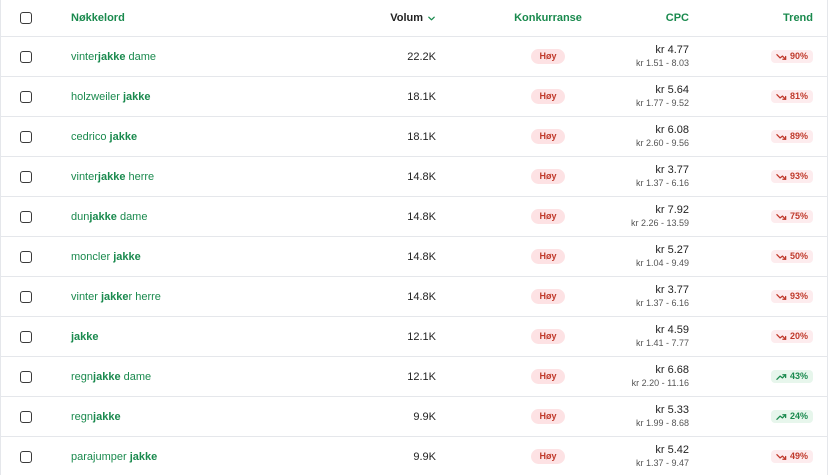 This screenshot has width=828, height=475. What do you see at coordinates (672, 210) in the screenshot?
I see `cpc-value: kr 7.92` at bounding box center [672, 210].